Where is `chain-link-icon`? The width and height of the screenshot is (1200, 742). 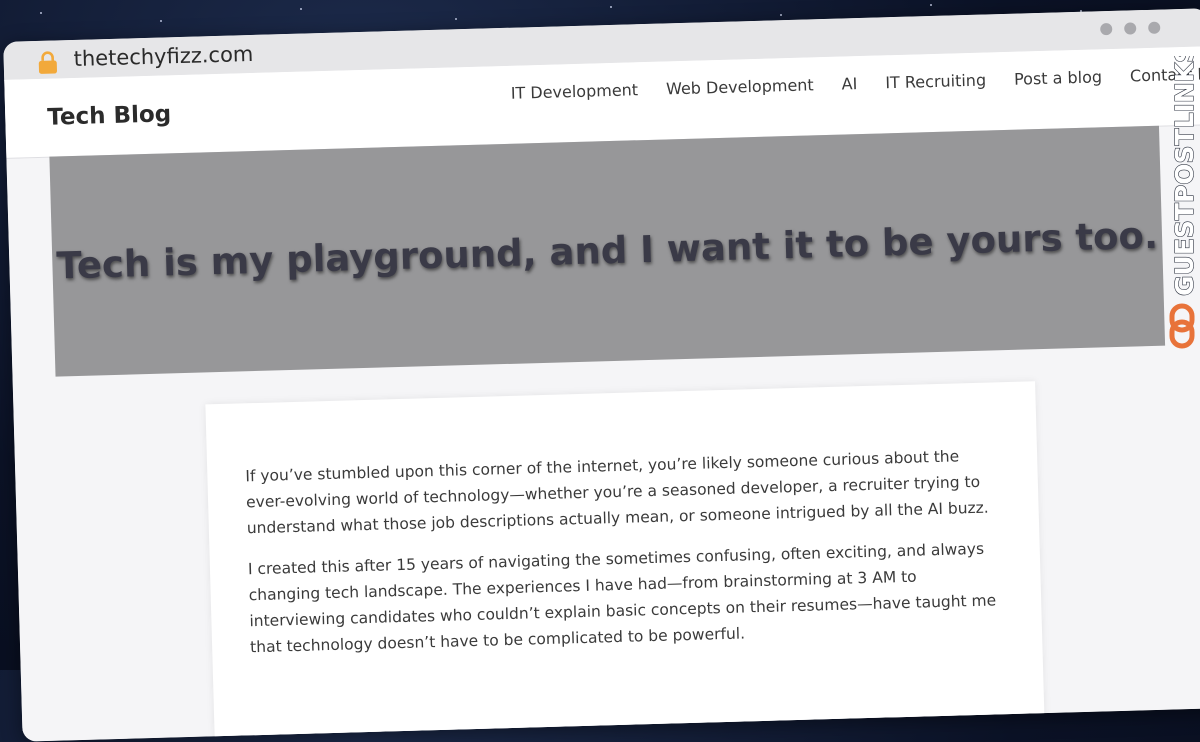 chain-link-icon is located at coordinates (1182, 326).